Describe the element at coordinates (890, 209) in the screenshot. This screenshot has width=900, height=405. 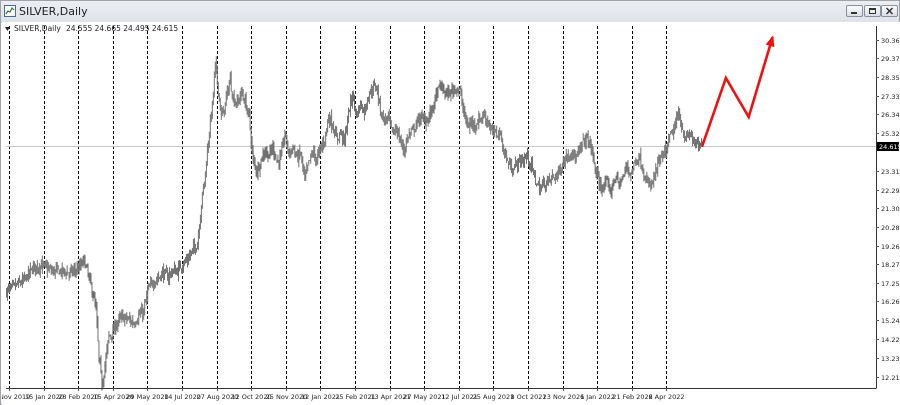
I see `price-tick-label: 21.300` at that location.